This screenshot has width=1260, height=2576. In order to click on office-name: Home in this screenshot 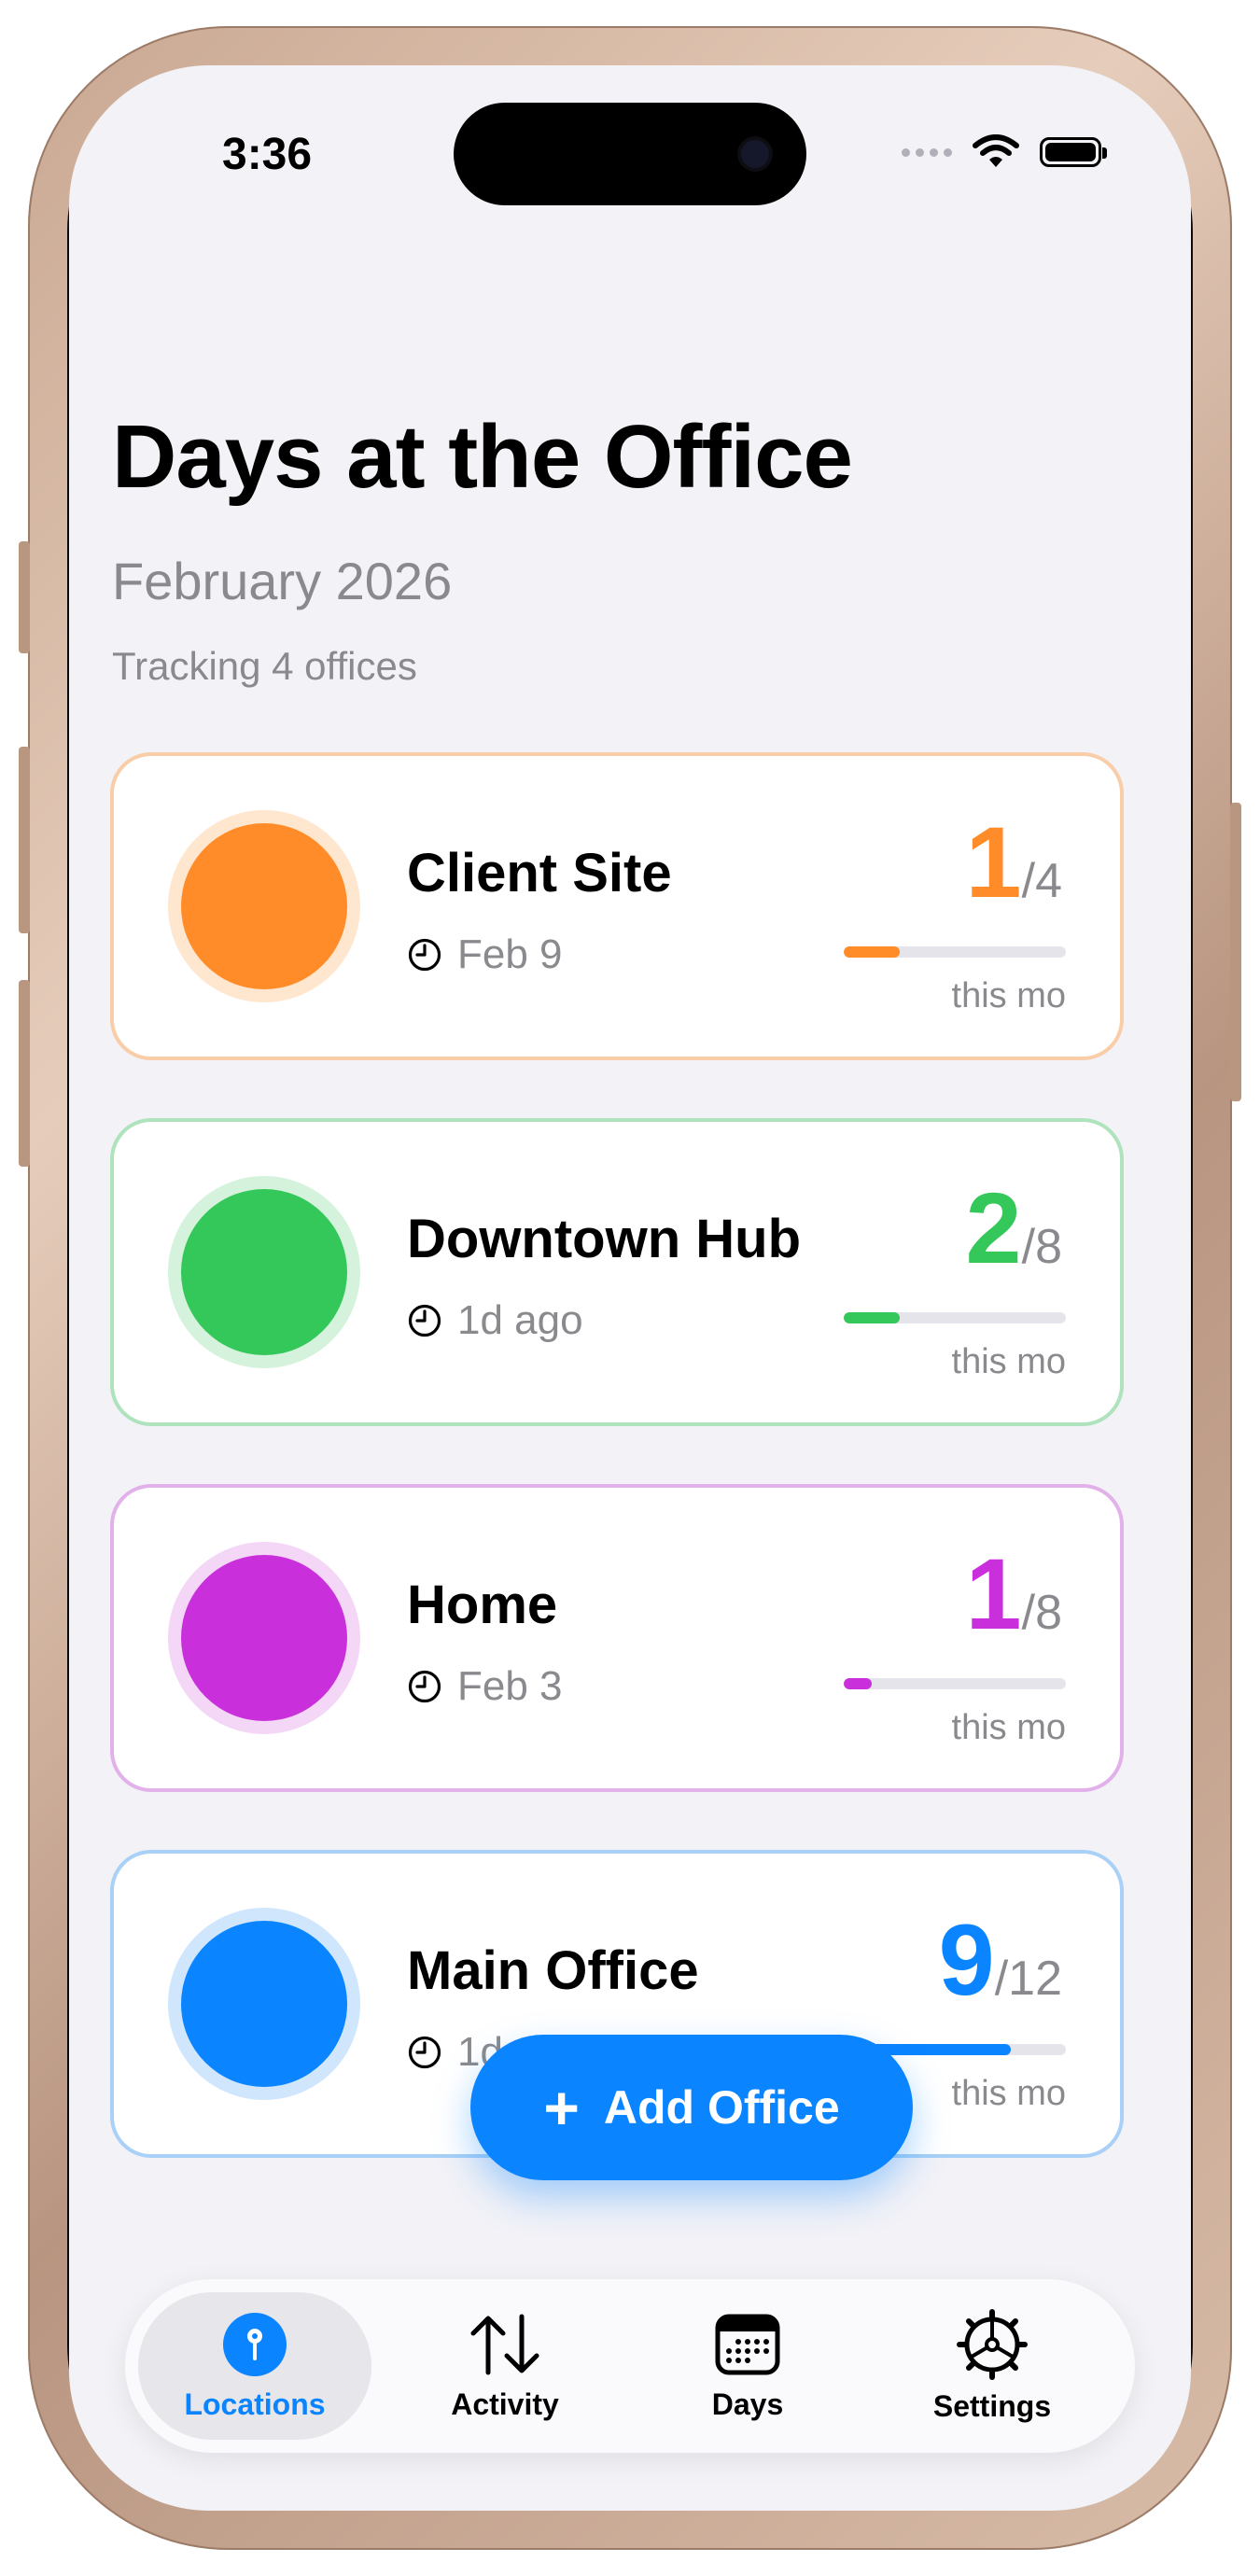, I will do `click(482, 1605)`.